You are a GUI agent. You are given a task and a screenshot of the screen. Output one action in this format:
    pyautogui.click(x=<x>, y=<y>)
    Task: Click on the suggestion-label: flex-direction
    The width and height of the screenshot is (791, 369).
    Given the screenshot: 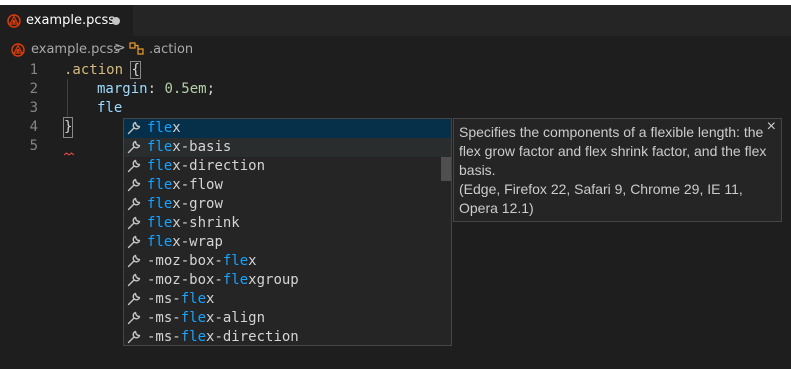 What is the action you would take?
    pyautogui.click(x=206, y=166)
    